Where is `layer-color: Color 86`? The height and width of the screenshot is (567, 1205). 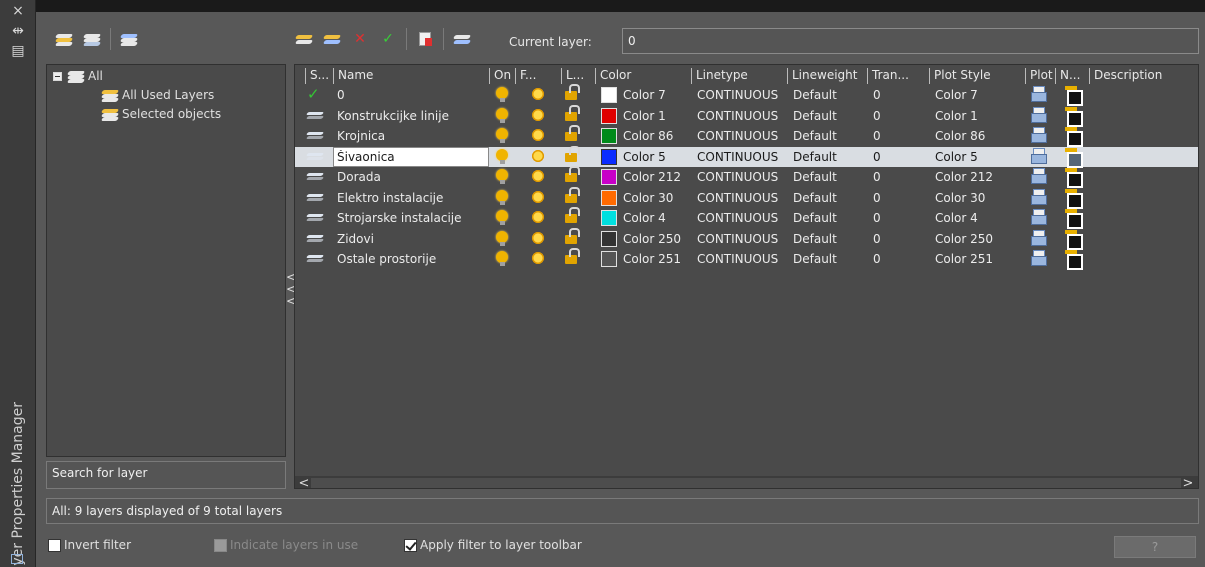
layer-color: Color 86 is located at coordinates (657, 137).